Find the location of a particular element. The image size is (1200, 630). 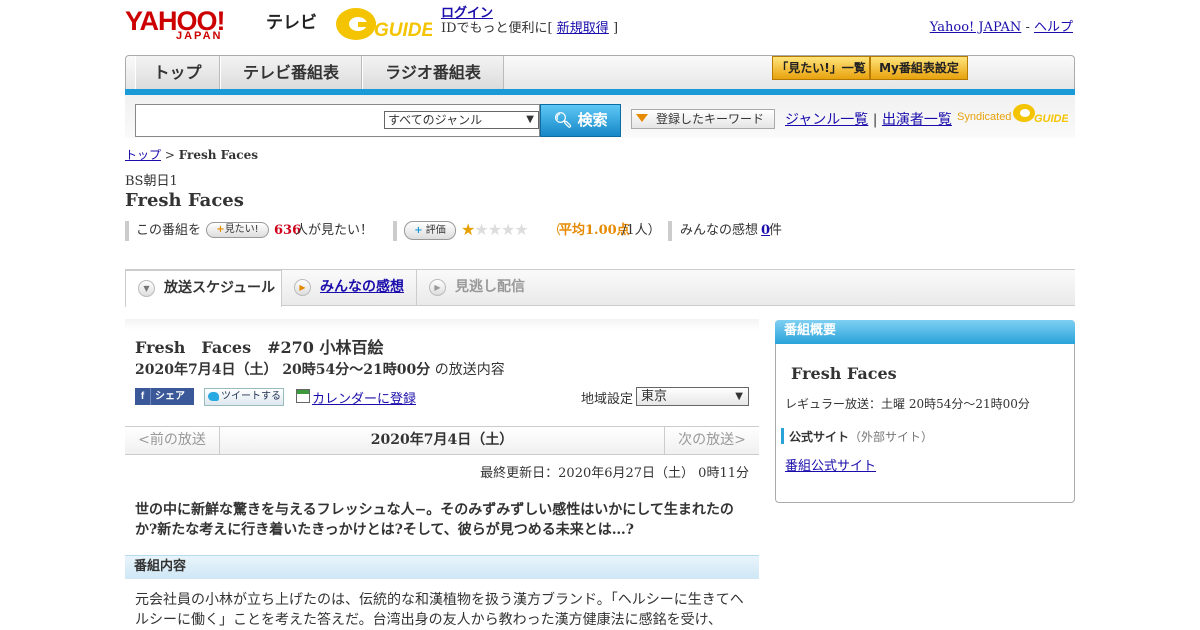

tweet-button-label: ツイートする is located at coordinates (251, 396).